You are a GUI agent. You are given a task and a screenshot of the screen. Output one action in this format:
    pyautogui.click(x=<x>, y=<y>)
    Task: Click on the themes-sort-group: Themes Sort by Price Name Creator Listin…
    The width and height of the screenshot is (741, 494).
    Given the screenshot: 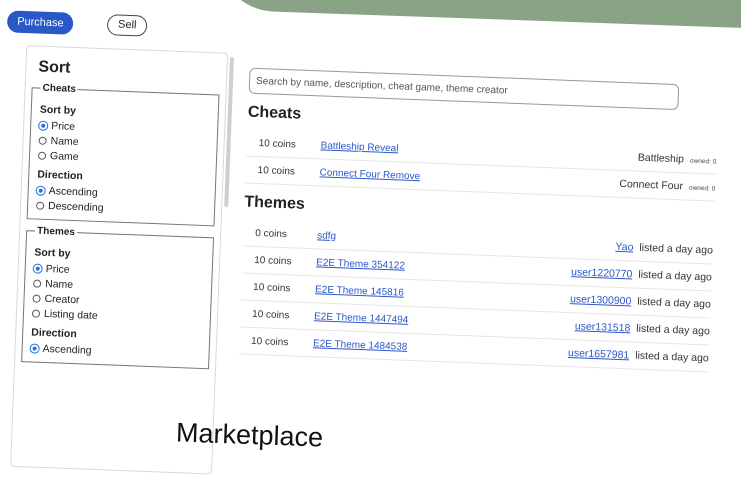 What is the action you would take?
    pyautogui.click(x=118, y=297)
    